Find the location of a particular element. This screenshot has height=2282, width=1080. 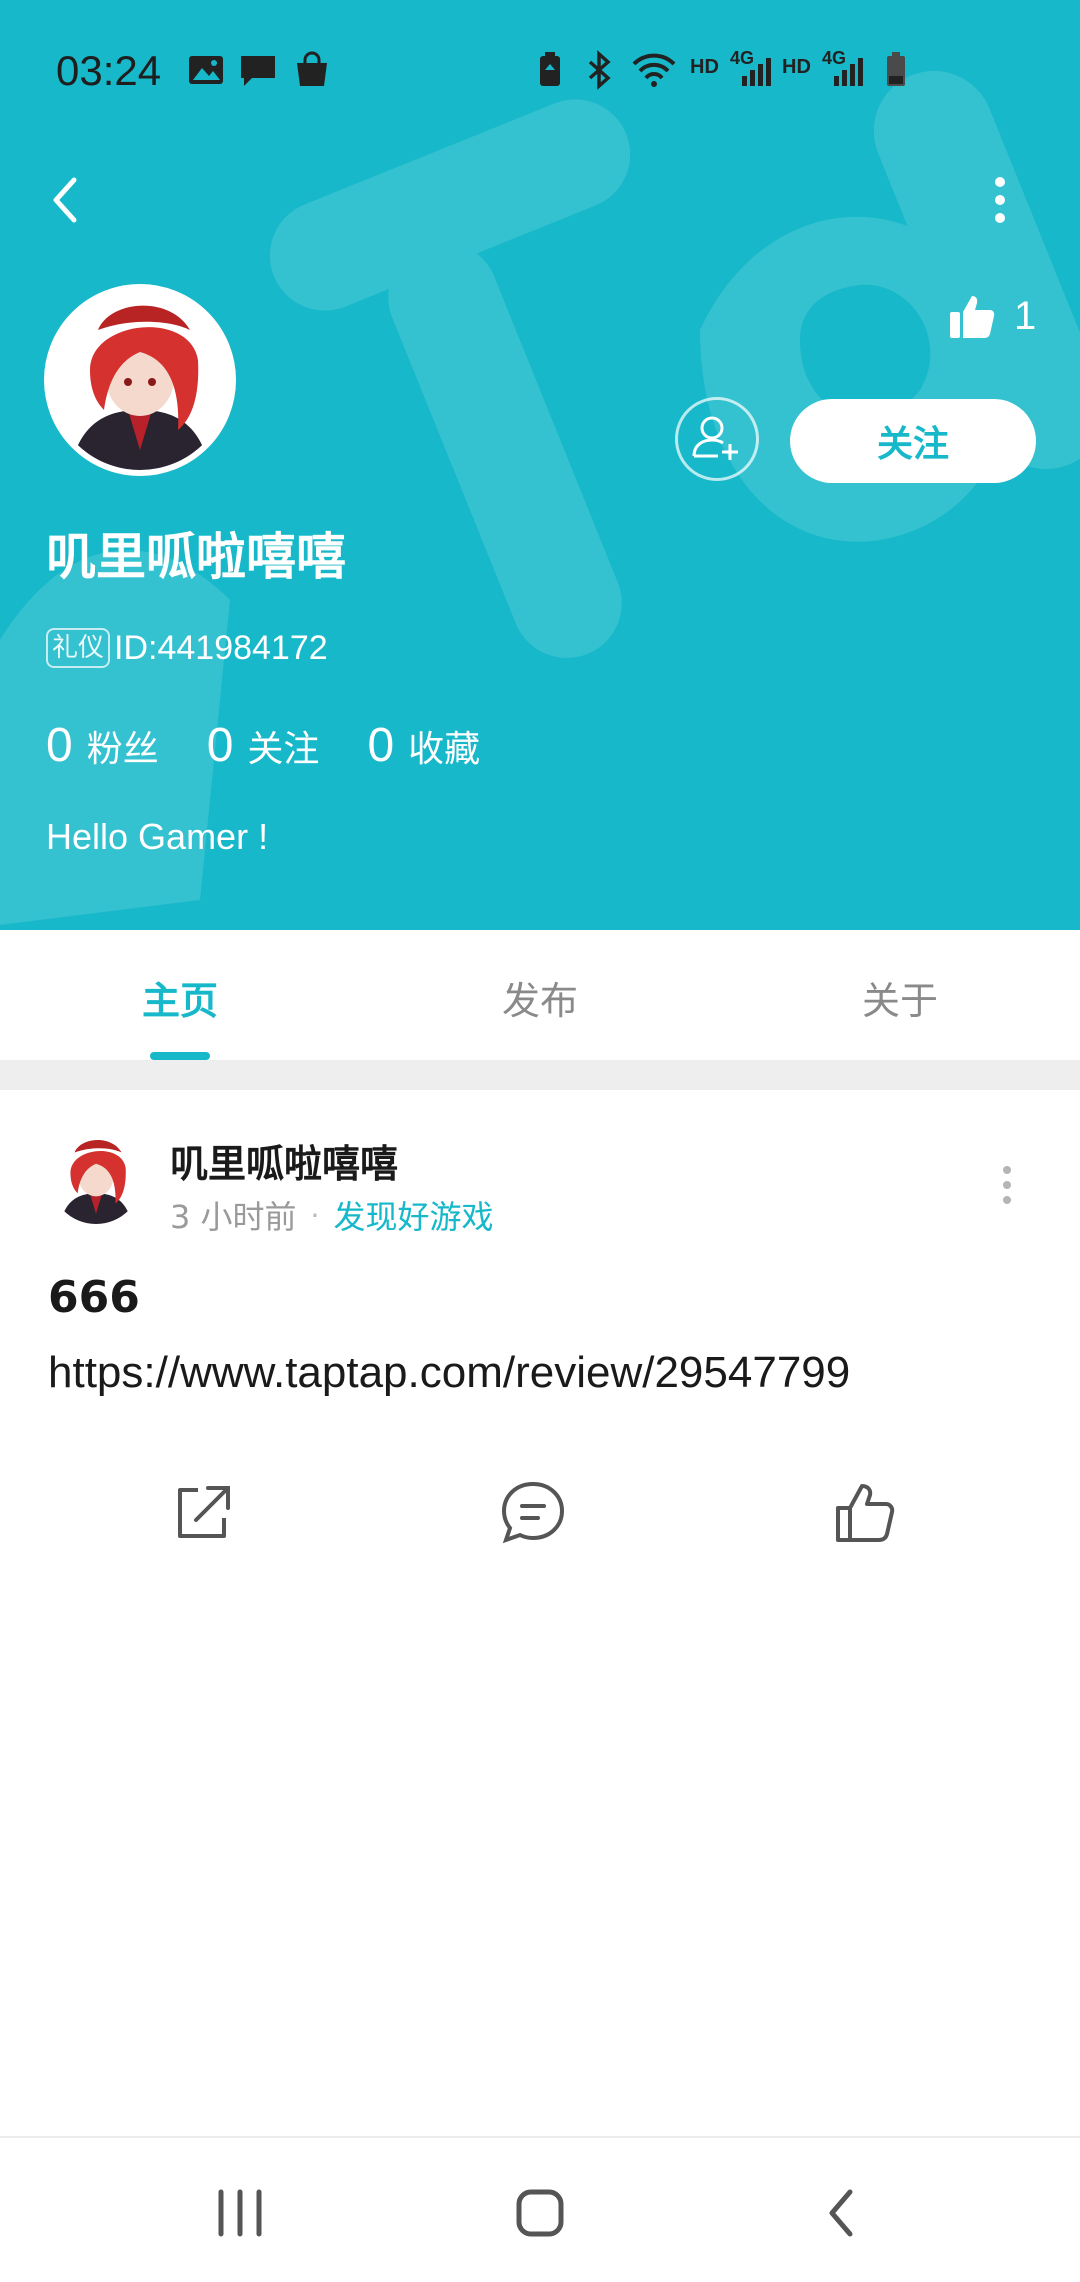

post-author-name: 叽里呱啦嘻嘻 is located at coordinates (284, 1160).